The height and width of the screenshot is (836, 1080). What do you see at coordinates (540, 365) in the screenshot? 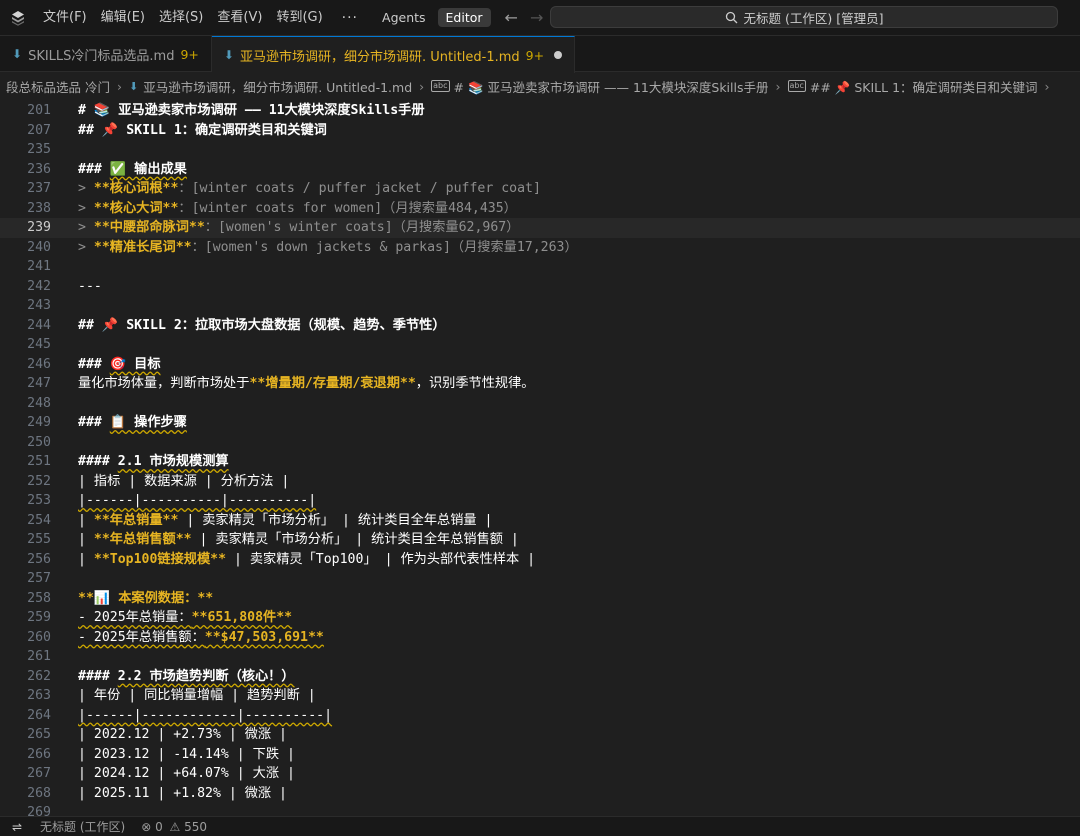
I see `code-line: 246 ### 🎯 目标` at bounding box center [540, 365].